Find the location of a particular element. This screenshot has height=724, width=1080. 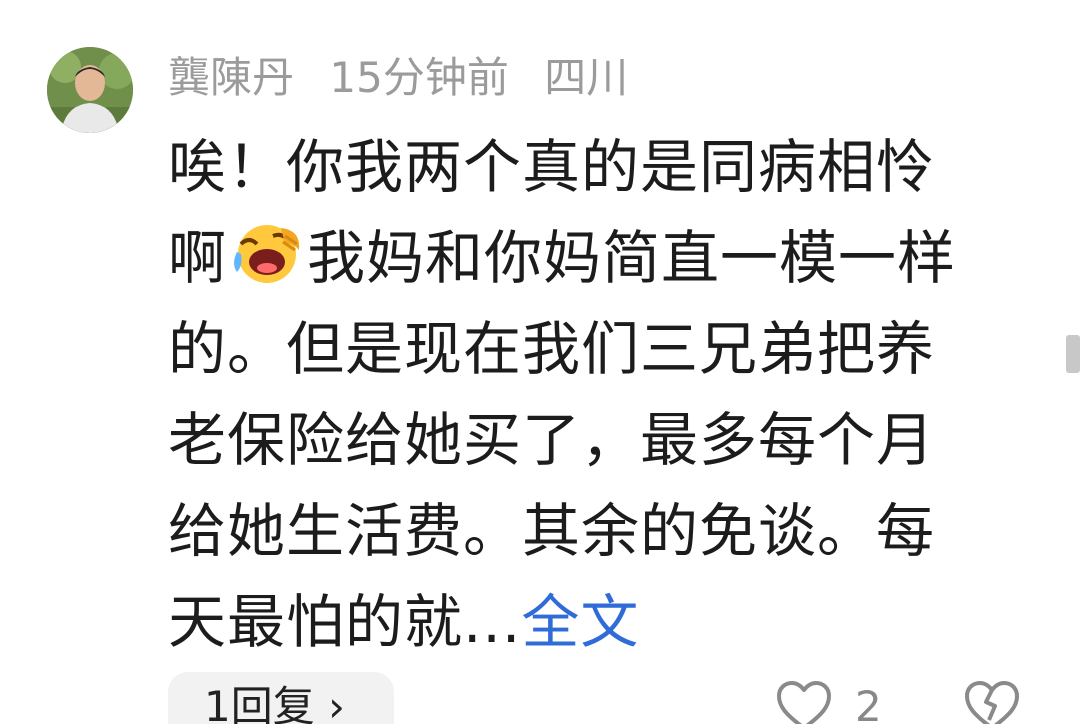

comment-location: 四川 is located at coordinates (586, 77).